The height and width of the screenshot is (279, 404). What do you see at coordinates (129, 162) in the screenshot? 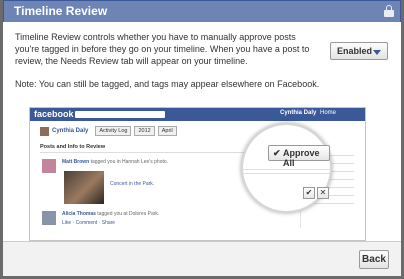
I see `preview-post-1-action: tagged you in Hannah Lee's photo.` at bounding box center [129, 162].